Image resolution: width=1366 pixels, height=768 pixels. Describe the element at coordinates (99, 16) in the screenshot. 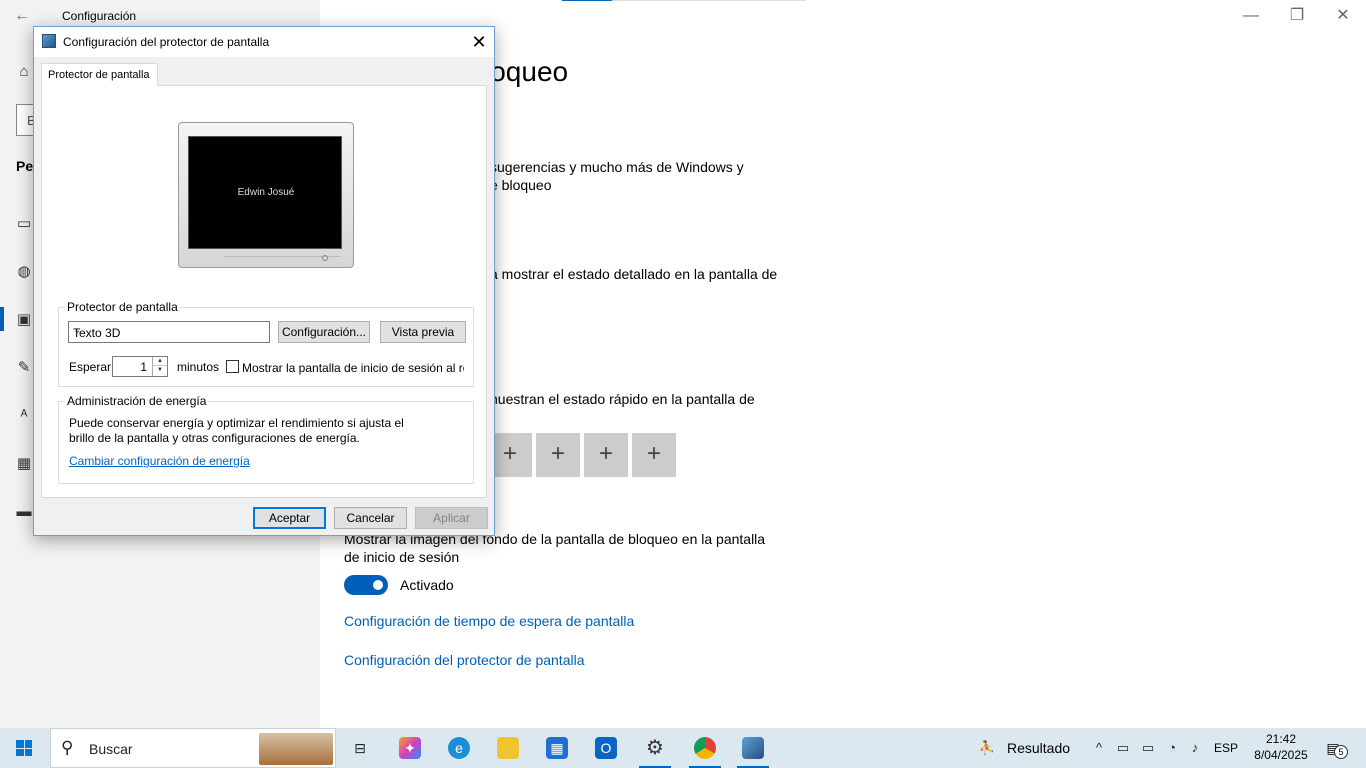

I see `app-title: Configuración` at that location.